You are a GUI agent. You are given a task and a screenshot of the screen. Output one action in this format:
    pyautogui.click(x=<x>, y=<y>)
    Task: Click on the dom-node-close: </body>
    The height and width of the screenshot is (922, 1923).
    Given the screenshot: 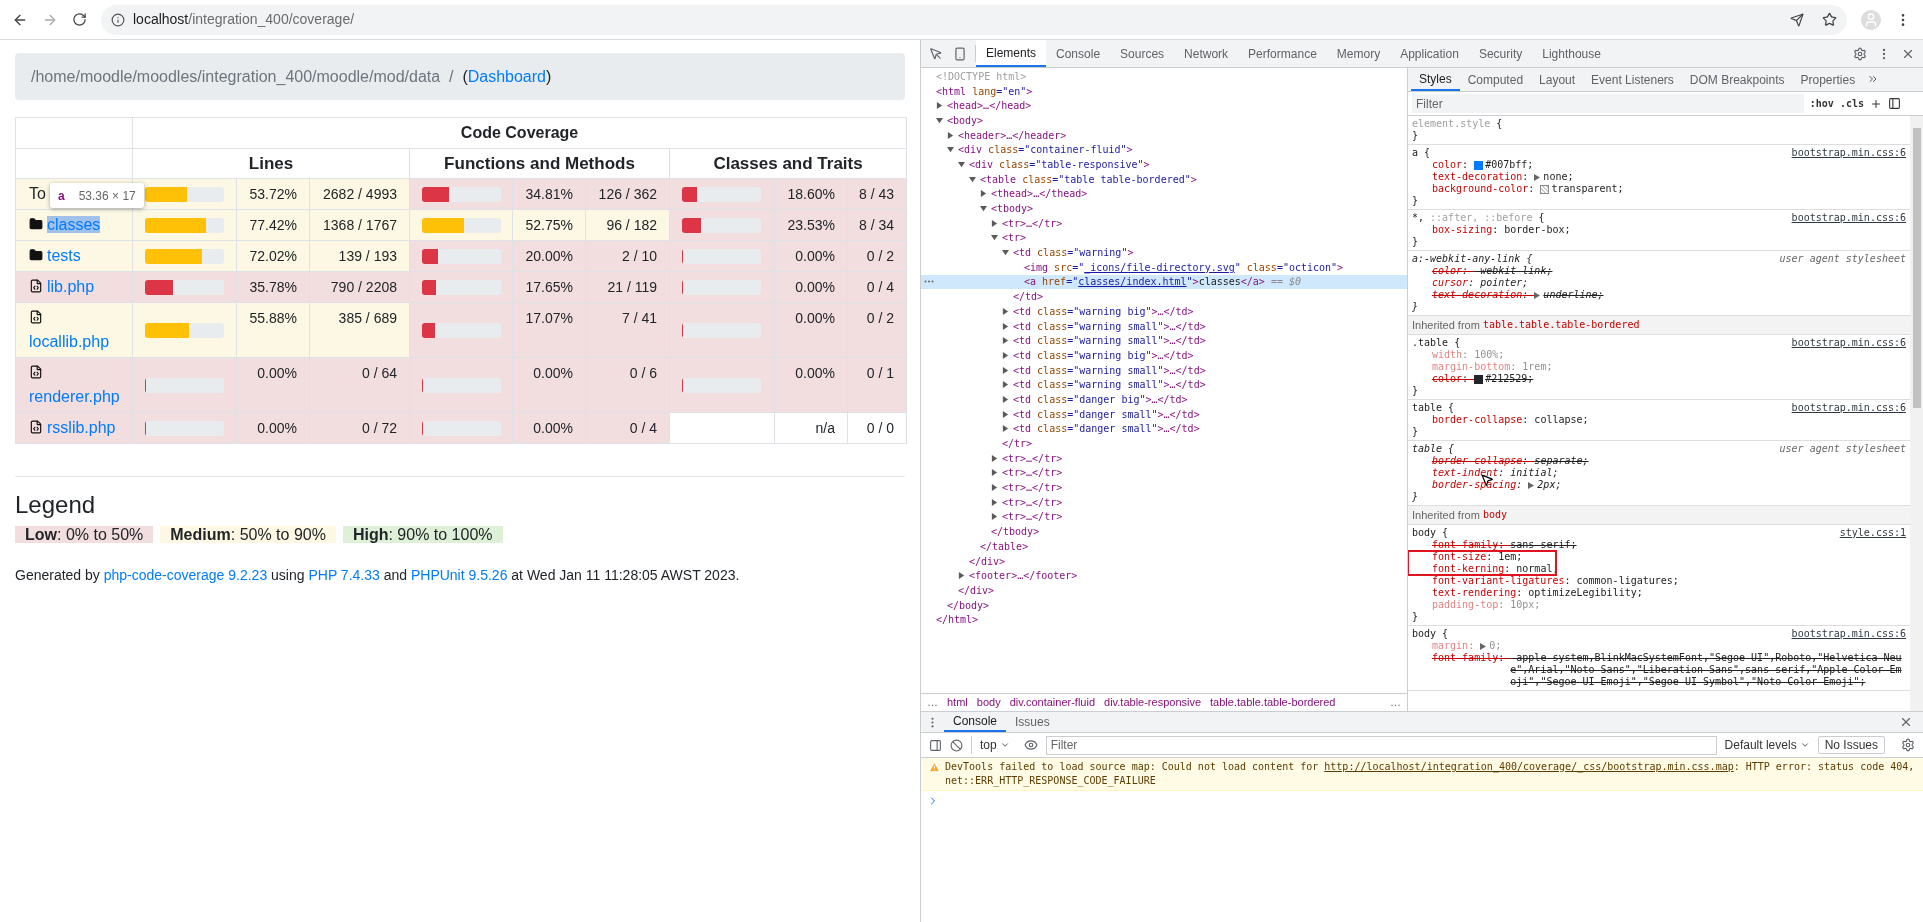 What is the action you would take?
    pyautogui.click(x=968, y=605)
    